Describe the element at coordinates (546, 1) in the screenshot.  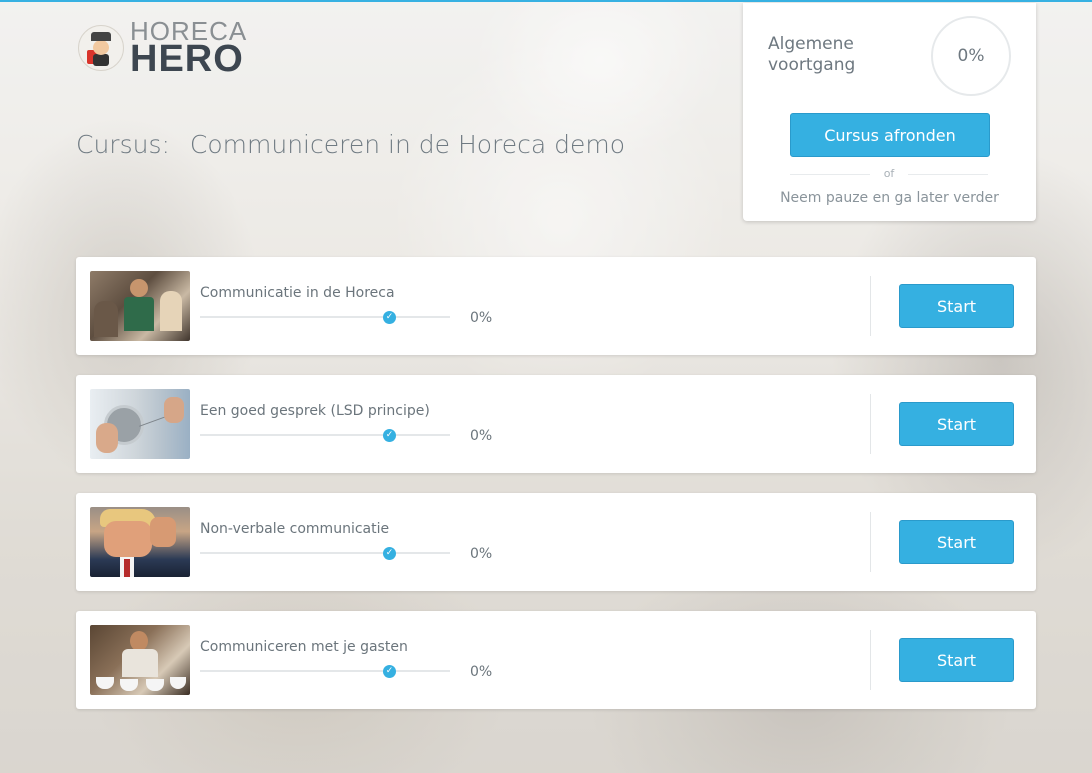
I see `top-accent-line` at that location.